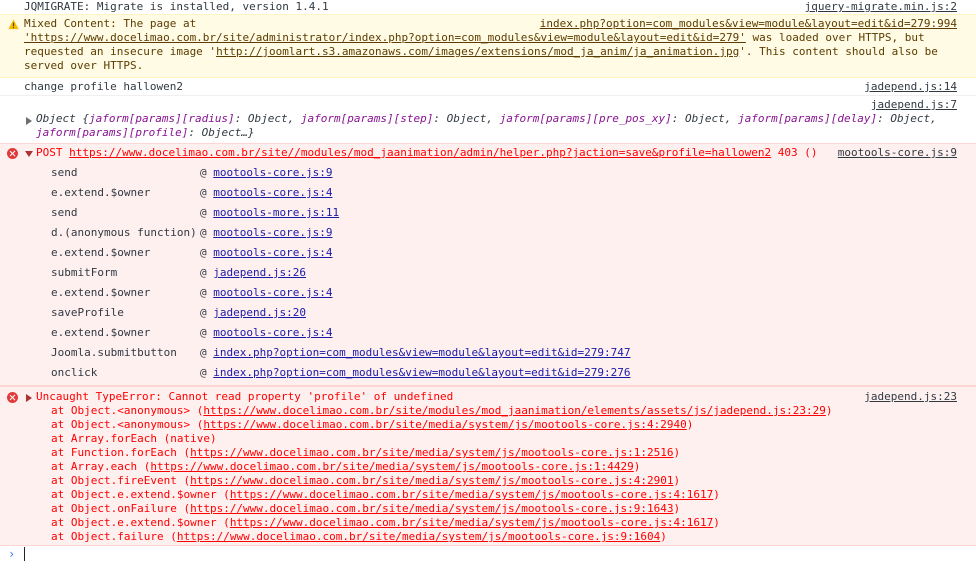 The height and width of the screenshot is (588, 976). What do you see at coordinates (881, 7) in the screenshot?
I see `source-link-jquery-migrate: jquery-migrate.min.js:2` at bounding box center [881, 7].